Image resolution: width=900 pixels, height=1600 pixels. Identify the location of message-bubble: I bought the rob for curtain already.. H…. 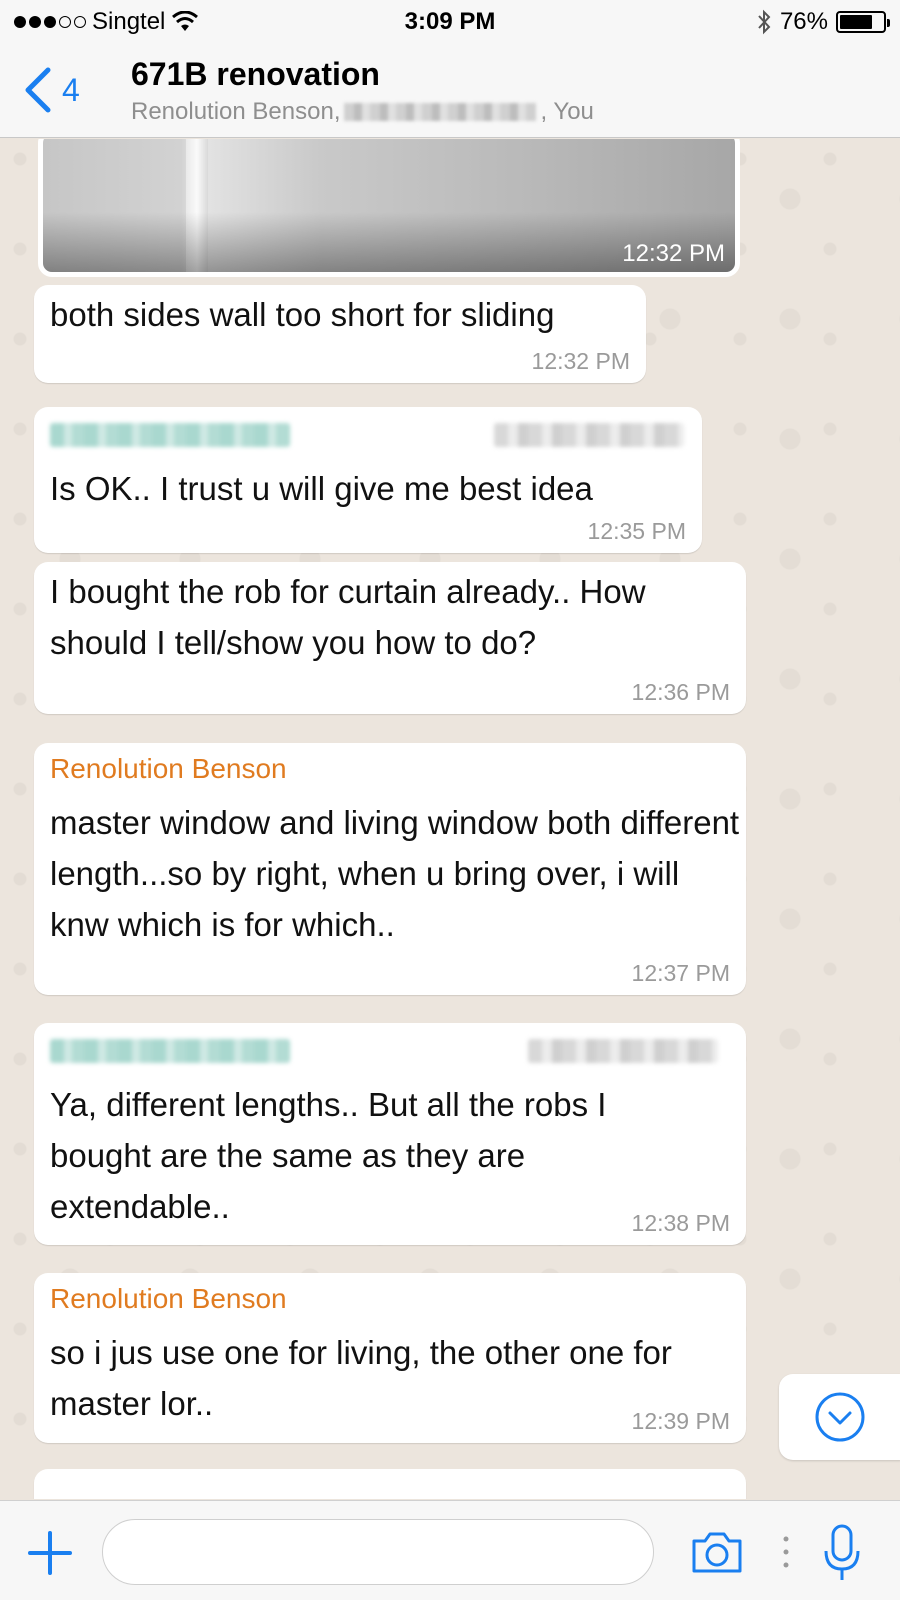
(390, 638).